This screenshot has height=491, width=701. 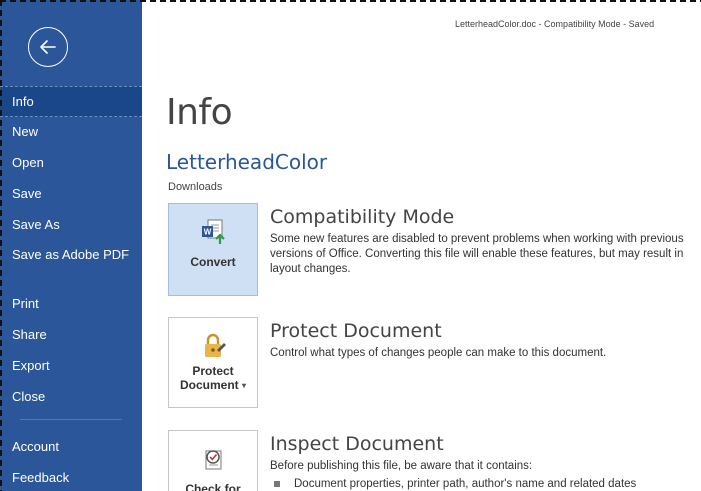 What do you see at coordinates (244, 385) in the screenshot?
I see `chevron-down-icon: ▾` at bounding box center [244, 385].